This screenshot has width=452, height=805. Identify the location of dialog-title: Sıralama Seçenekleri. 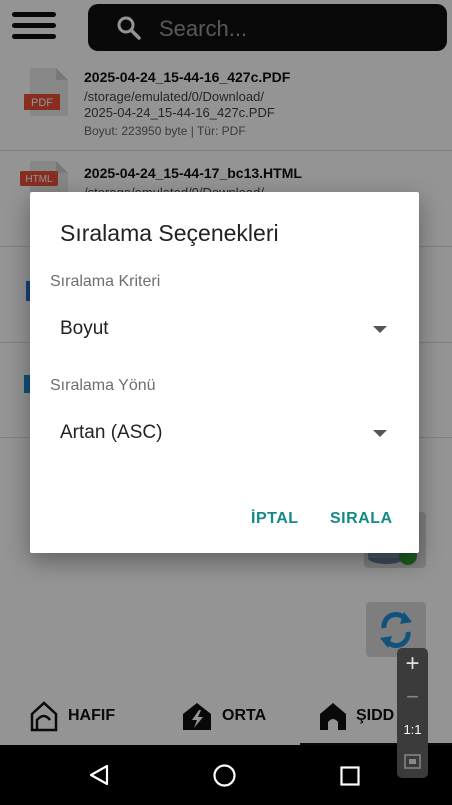
(169, 233).